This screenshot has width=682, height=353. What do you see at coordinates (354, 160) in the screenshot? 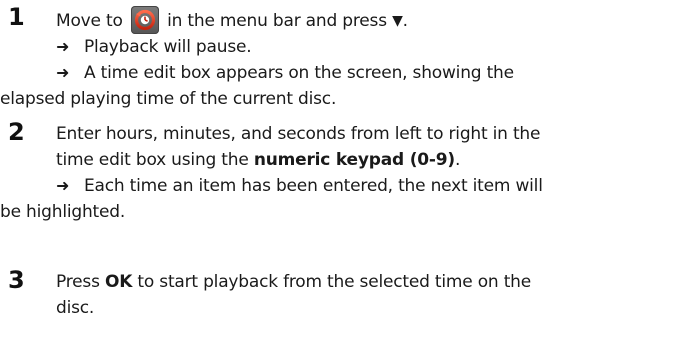
I see `keypad-label: numeric keypad (0-9)` at bounding box center [354, 160].